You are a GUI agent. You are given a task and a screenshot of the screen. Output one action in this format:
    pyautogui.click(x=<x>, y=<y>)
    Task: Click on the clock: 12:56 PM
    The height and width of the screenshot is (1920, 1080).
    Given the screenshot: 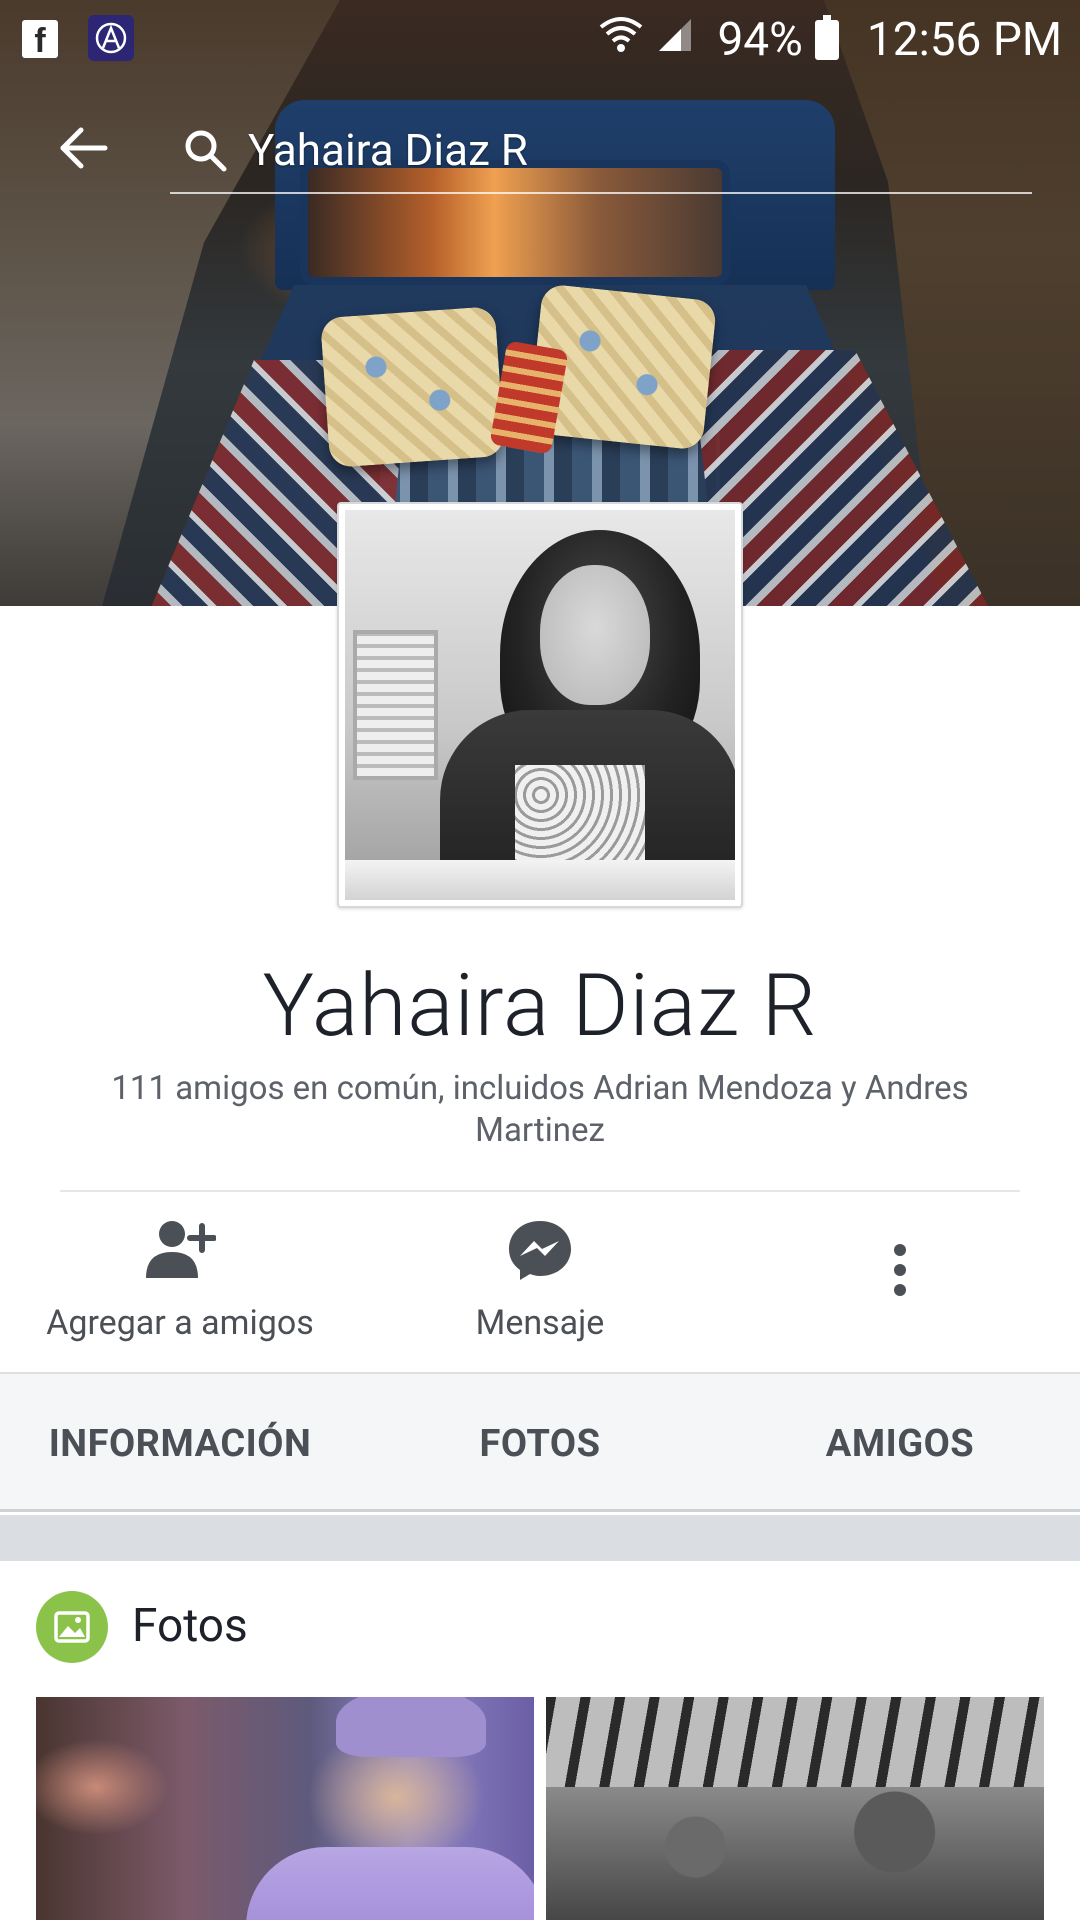 What is the action you would take?
    pyautogui.click(x=964, y=40)
    